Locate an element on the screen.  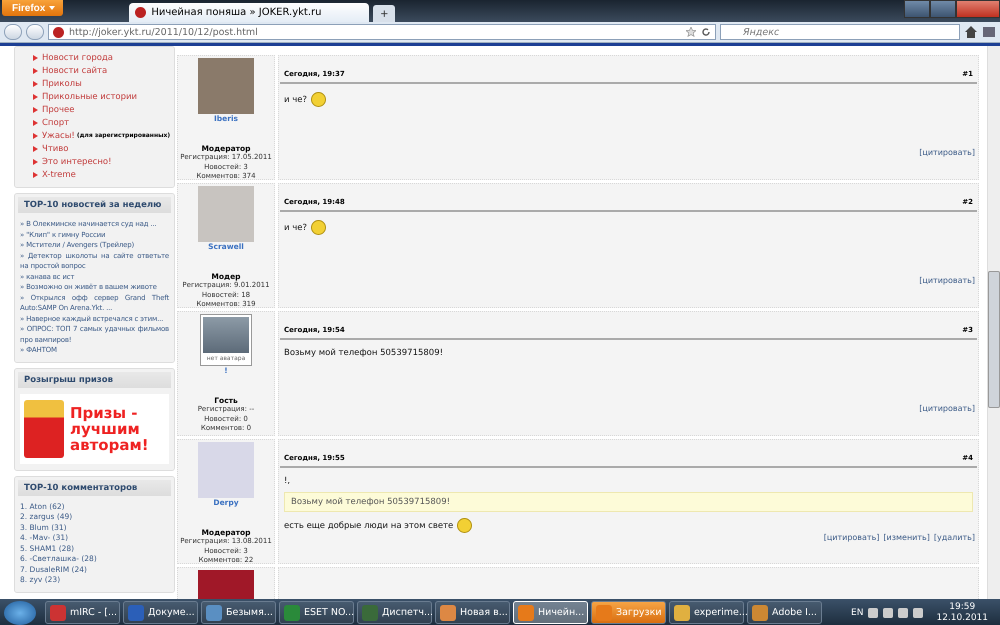
caret-icon is located at coordinates (52, 8).